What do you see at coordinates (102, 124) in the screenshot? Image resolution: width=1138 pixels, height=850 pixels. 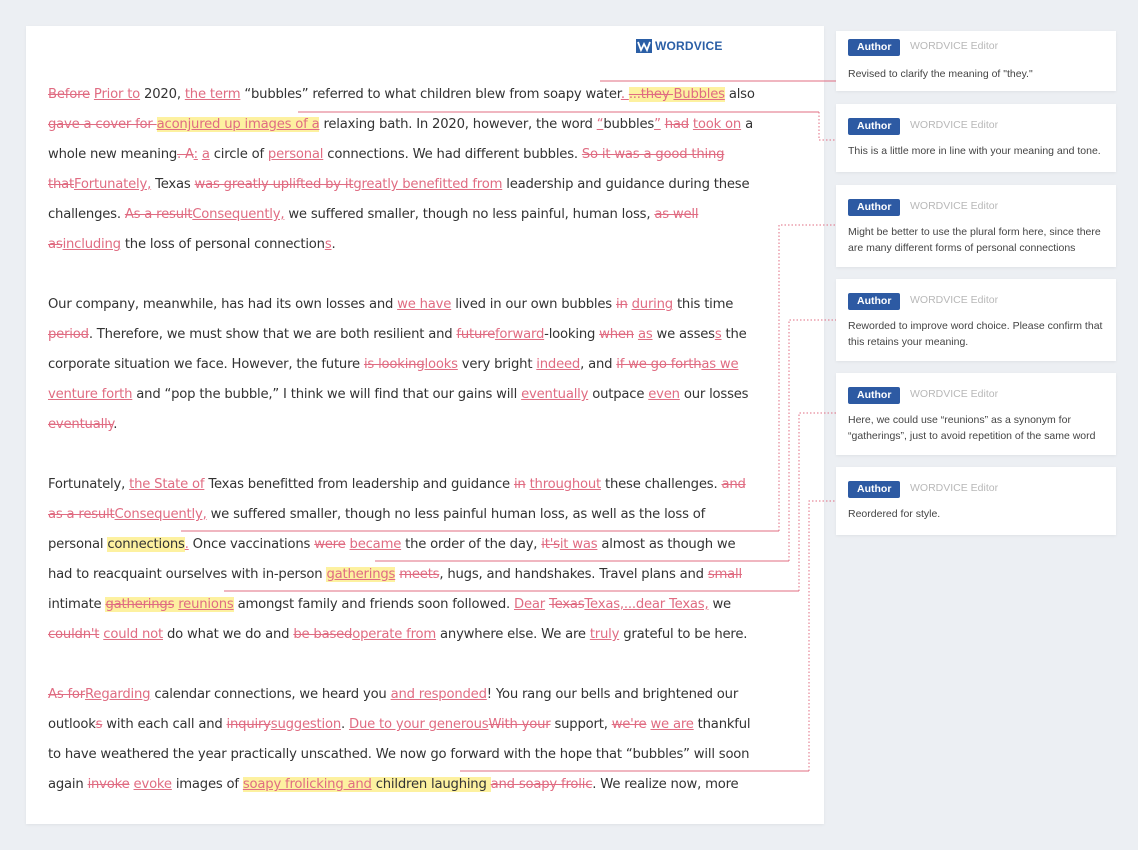 I see `deletion: gave a cover for` at bounding box center [102, 124].